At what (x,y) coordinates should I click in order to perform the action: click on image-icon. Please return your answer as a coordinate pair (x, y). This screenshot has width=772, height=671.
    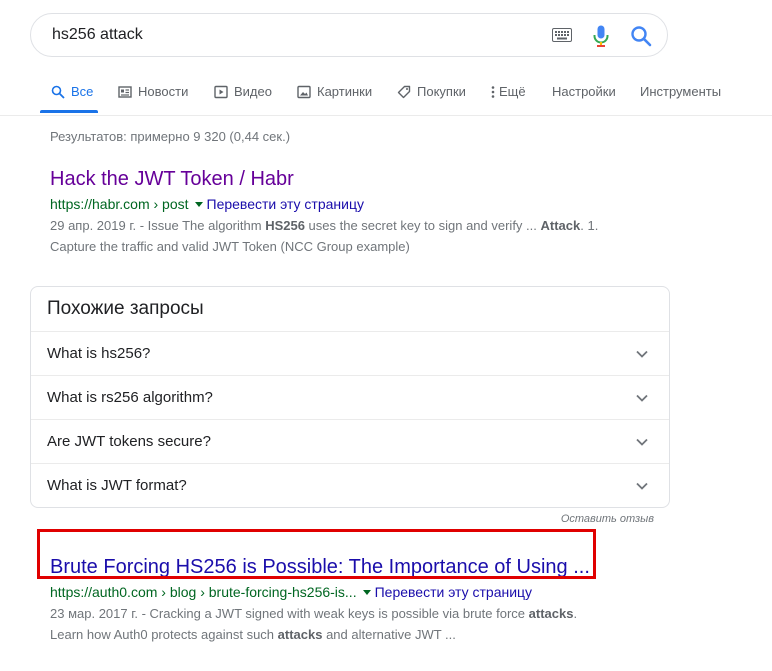
    Looking at the image, I should click on (304, 92).